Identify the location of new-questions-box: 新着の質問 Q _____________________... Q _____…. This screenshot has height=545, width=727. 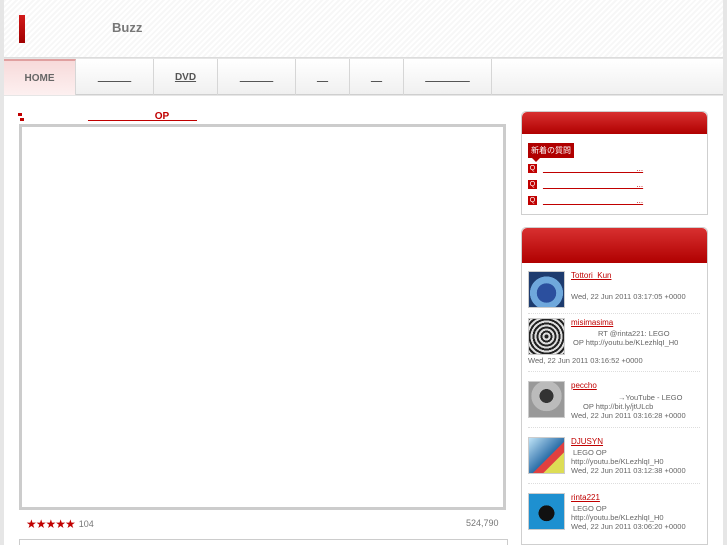
(614, 163).